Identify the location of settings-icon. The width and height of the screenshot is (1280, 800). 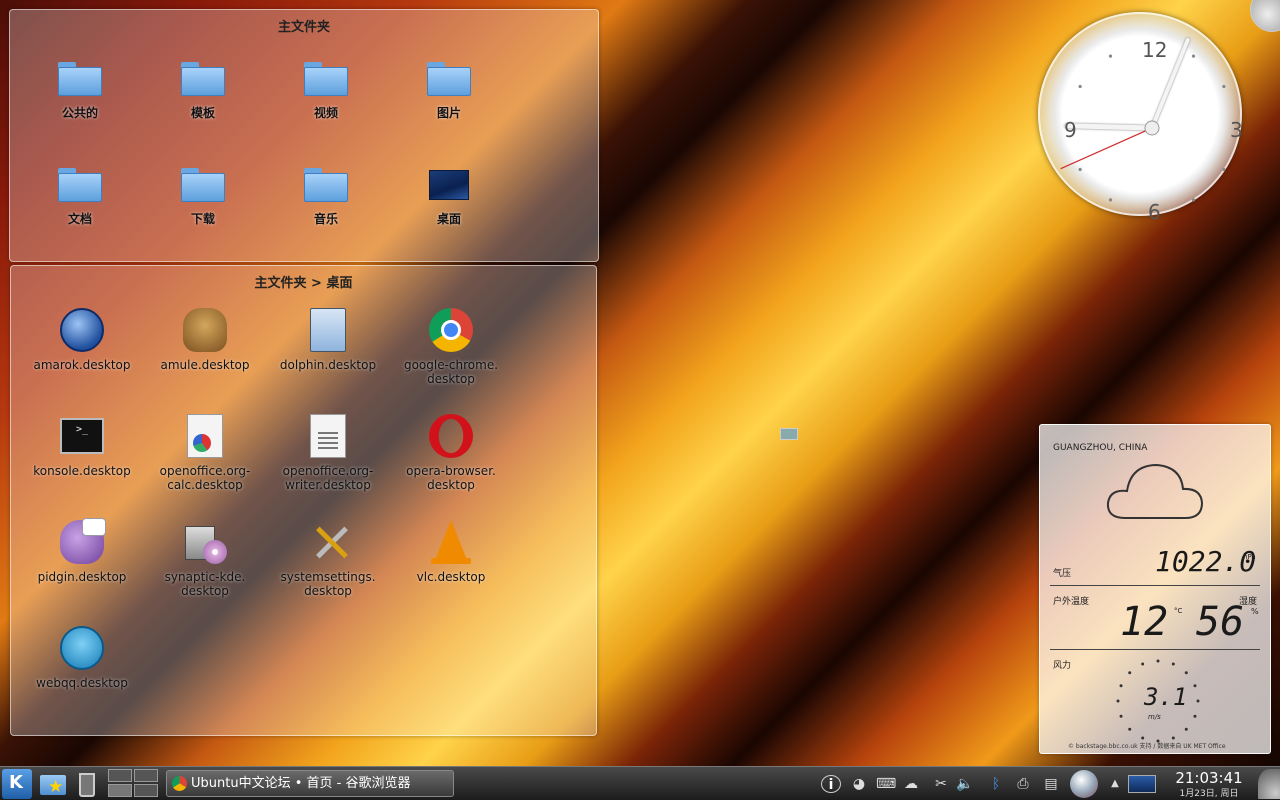
(328, 542).